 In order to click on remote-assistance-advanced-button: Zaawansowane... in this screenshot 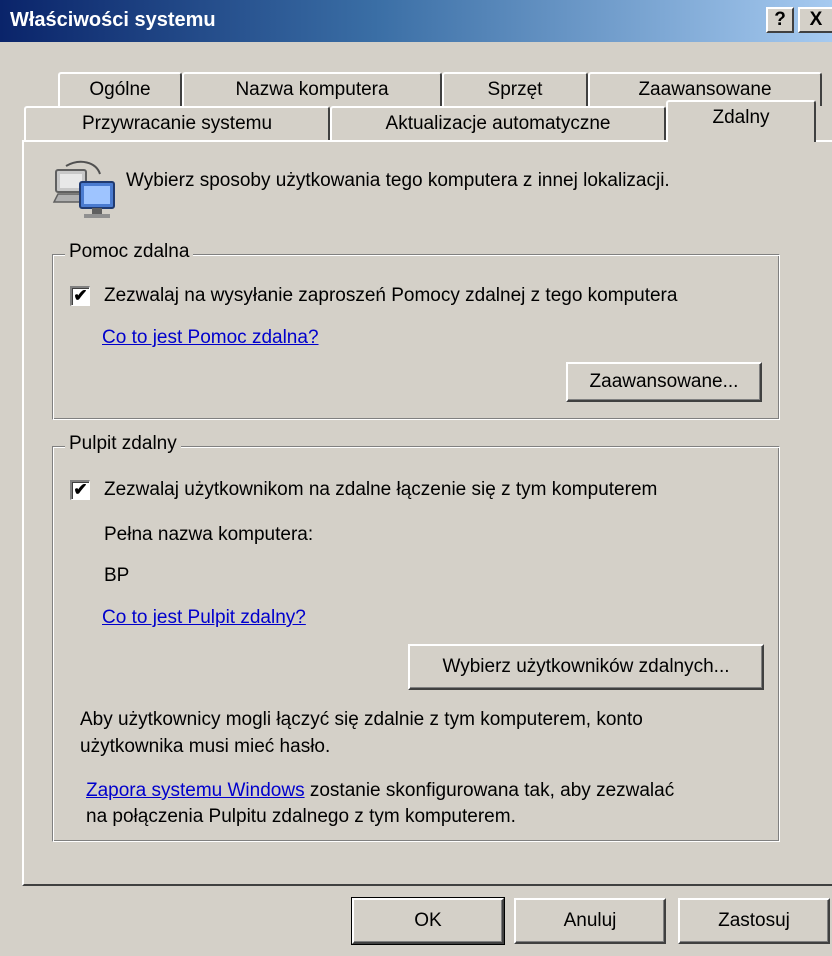, I will do `click(664, 382)`.